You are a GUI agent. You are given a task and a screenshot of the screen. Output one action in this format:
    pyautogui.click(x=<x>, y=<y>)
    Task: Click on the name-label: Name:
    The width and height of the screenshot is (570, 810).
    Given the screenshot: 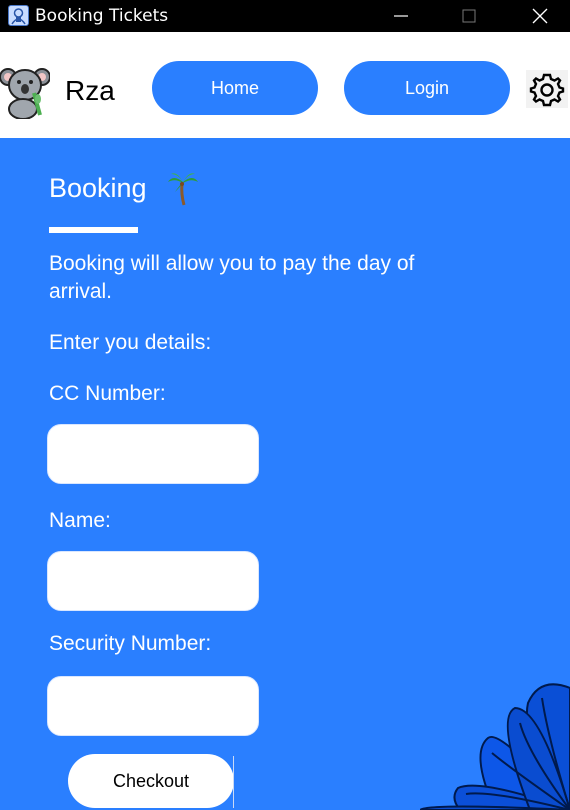 What is the action you would take?
    pyautogui.click(x=80, y=520)
    